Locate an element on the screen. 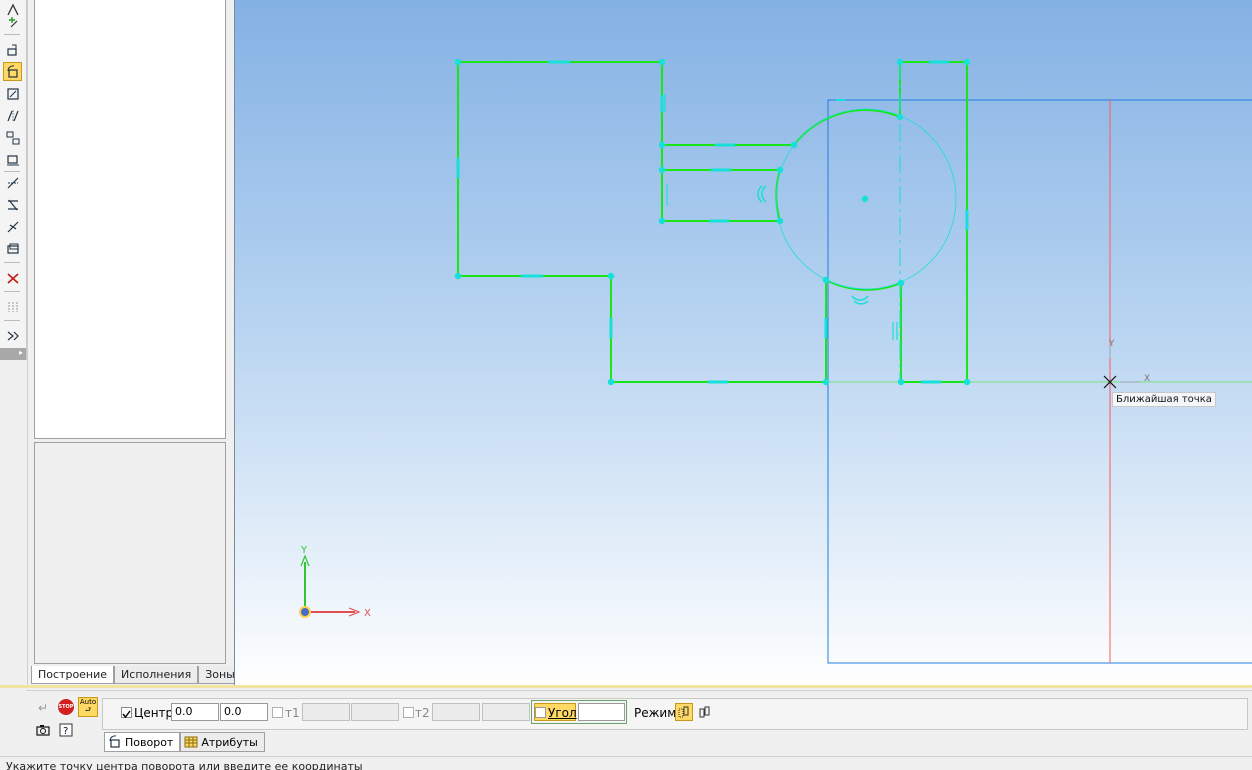 Image resolution: width=1252 pixels, height=770 pixels. t1-x-input is located at coordinates (326, 712).